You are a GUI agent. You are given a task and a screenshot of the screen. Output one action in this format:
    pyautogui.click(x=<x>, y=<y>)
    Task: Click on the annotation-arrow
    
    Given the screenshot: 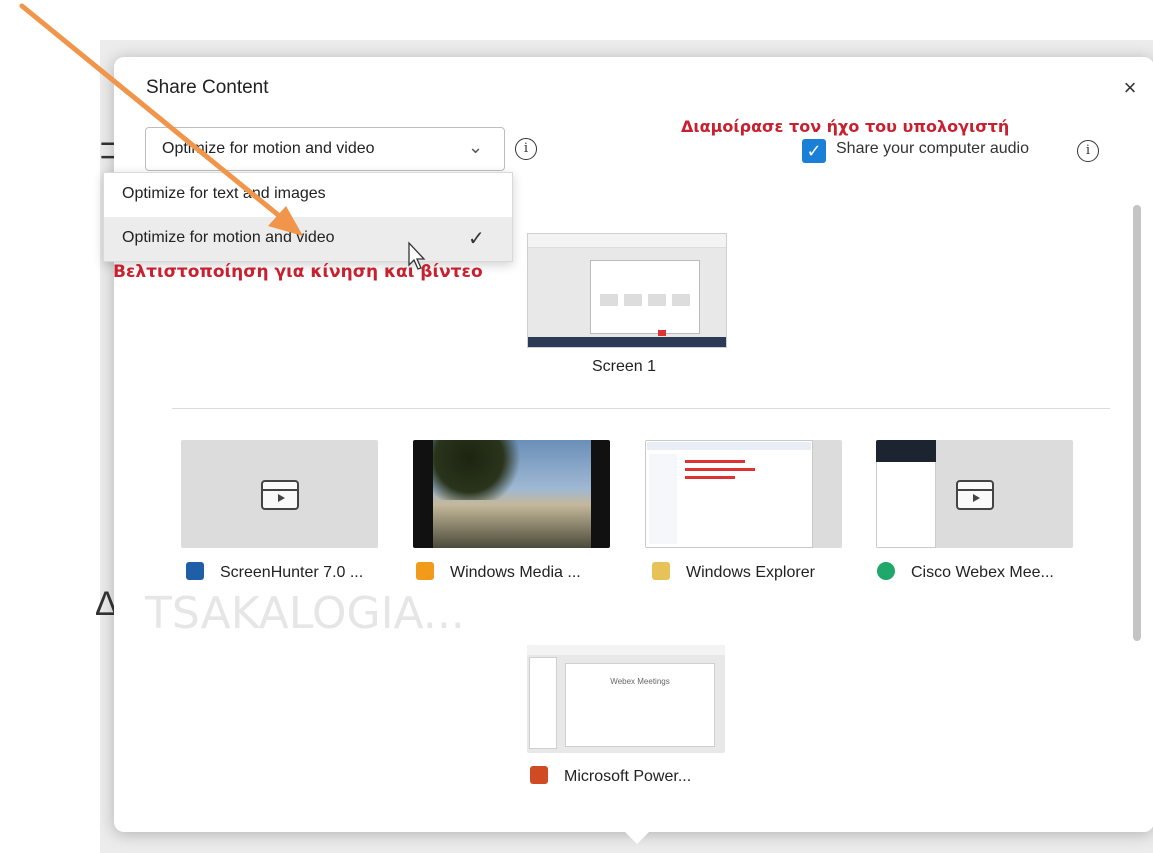 What is the action you would take?
    pyautogui.click(x=161, y=119)
    